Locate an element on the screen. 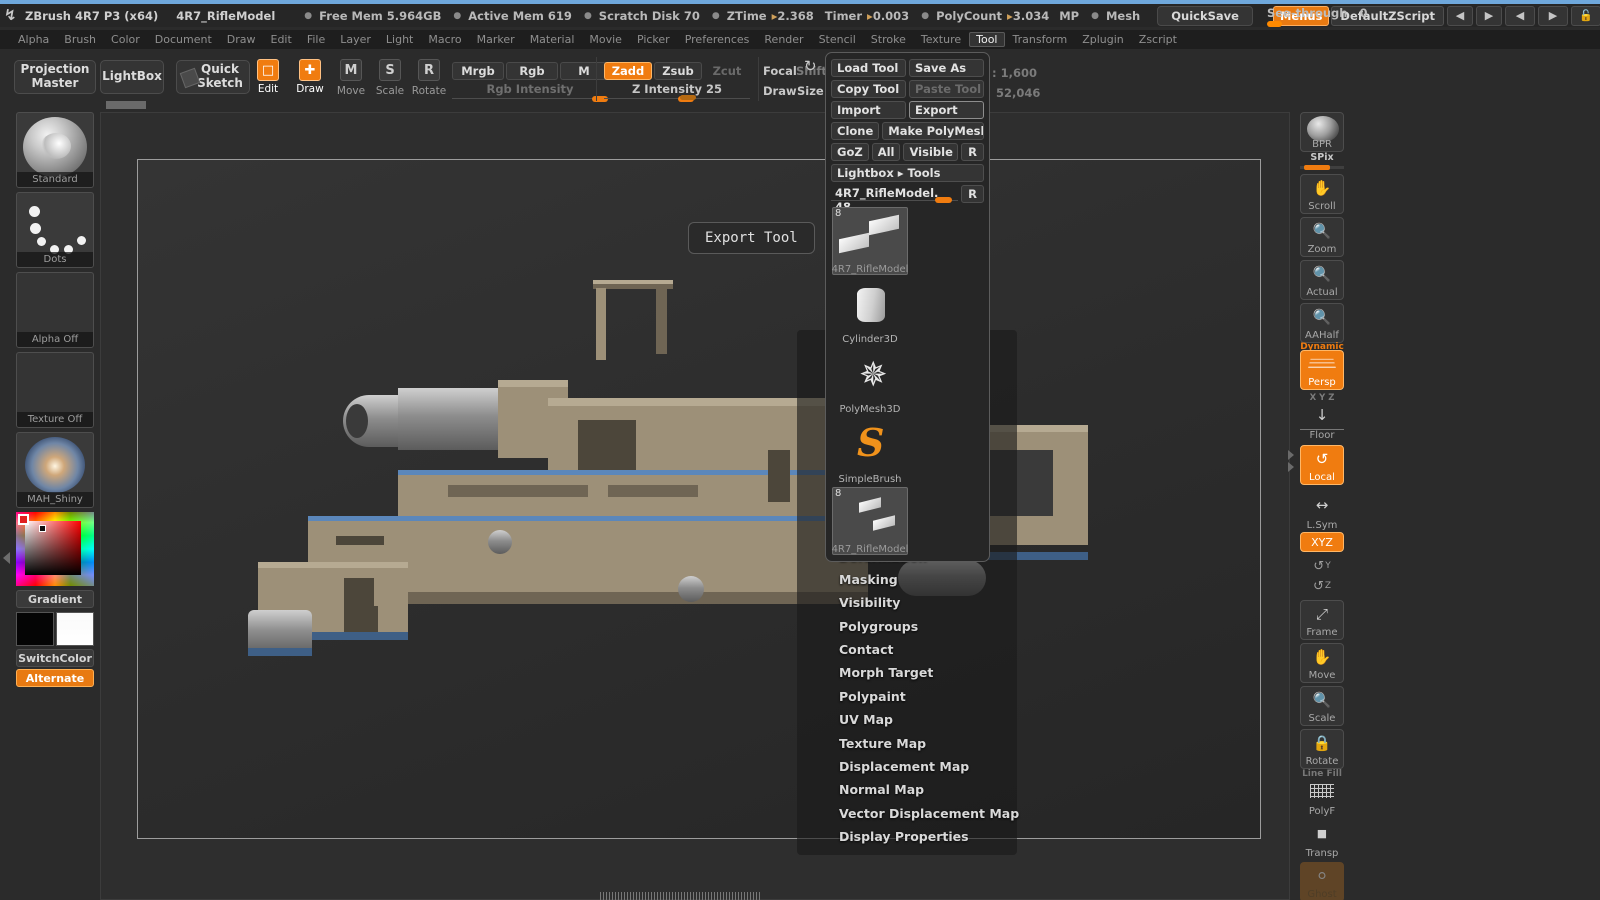  m-button: M is located at coordinates (584, 71).